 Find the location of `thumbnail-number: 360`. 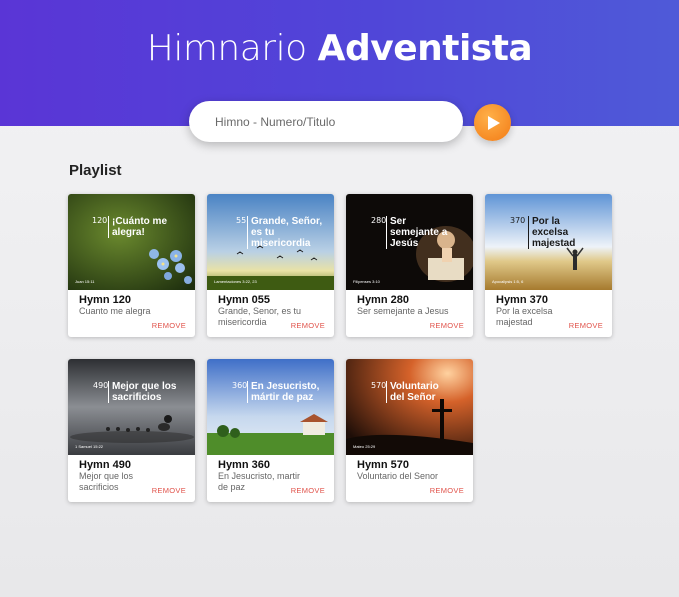

thumbnail-number: 360 is located at coordinates (240, 385).